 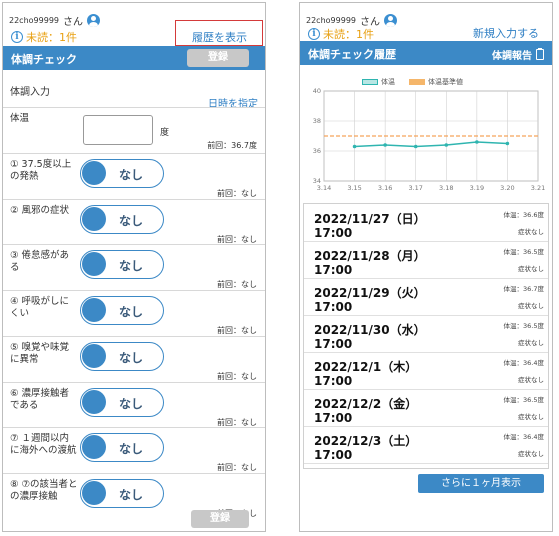 I want to click on entry-date: 2022/11/29（火）, so click(x=370, y=293).